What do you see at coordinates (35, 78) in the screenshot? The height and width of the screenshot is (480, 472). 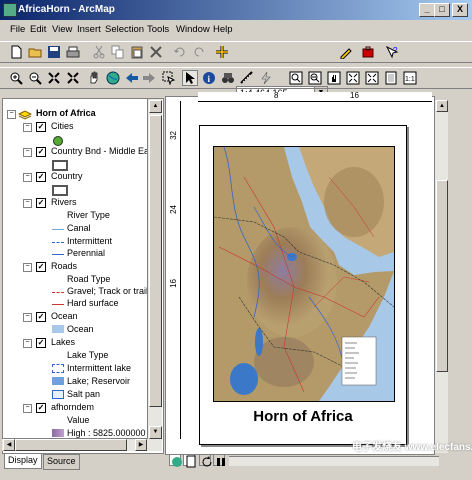 I see `zoom-out-icon` at bounding box center [35, 78].